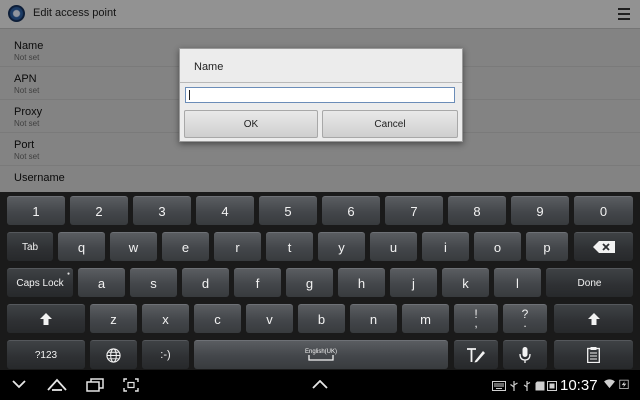 The width and height of the screenshot is (640, 400). What do you see at coordinates (552, 386) in the screenshot?
I see `screenshot-notification-icon` at bounding box center [552, 386].